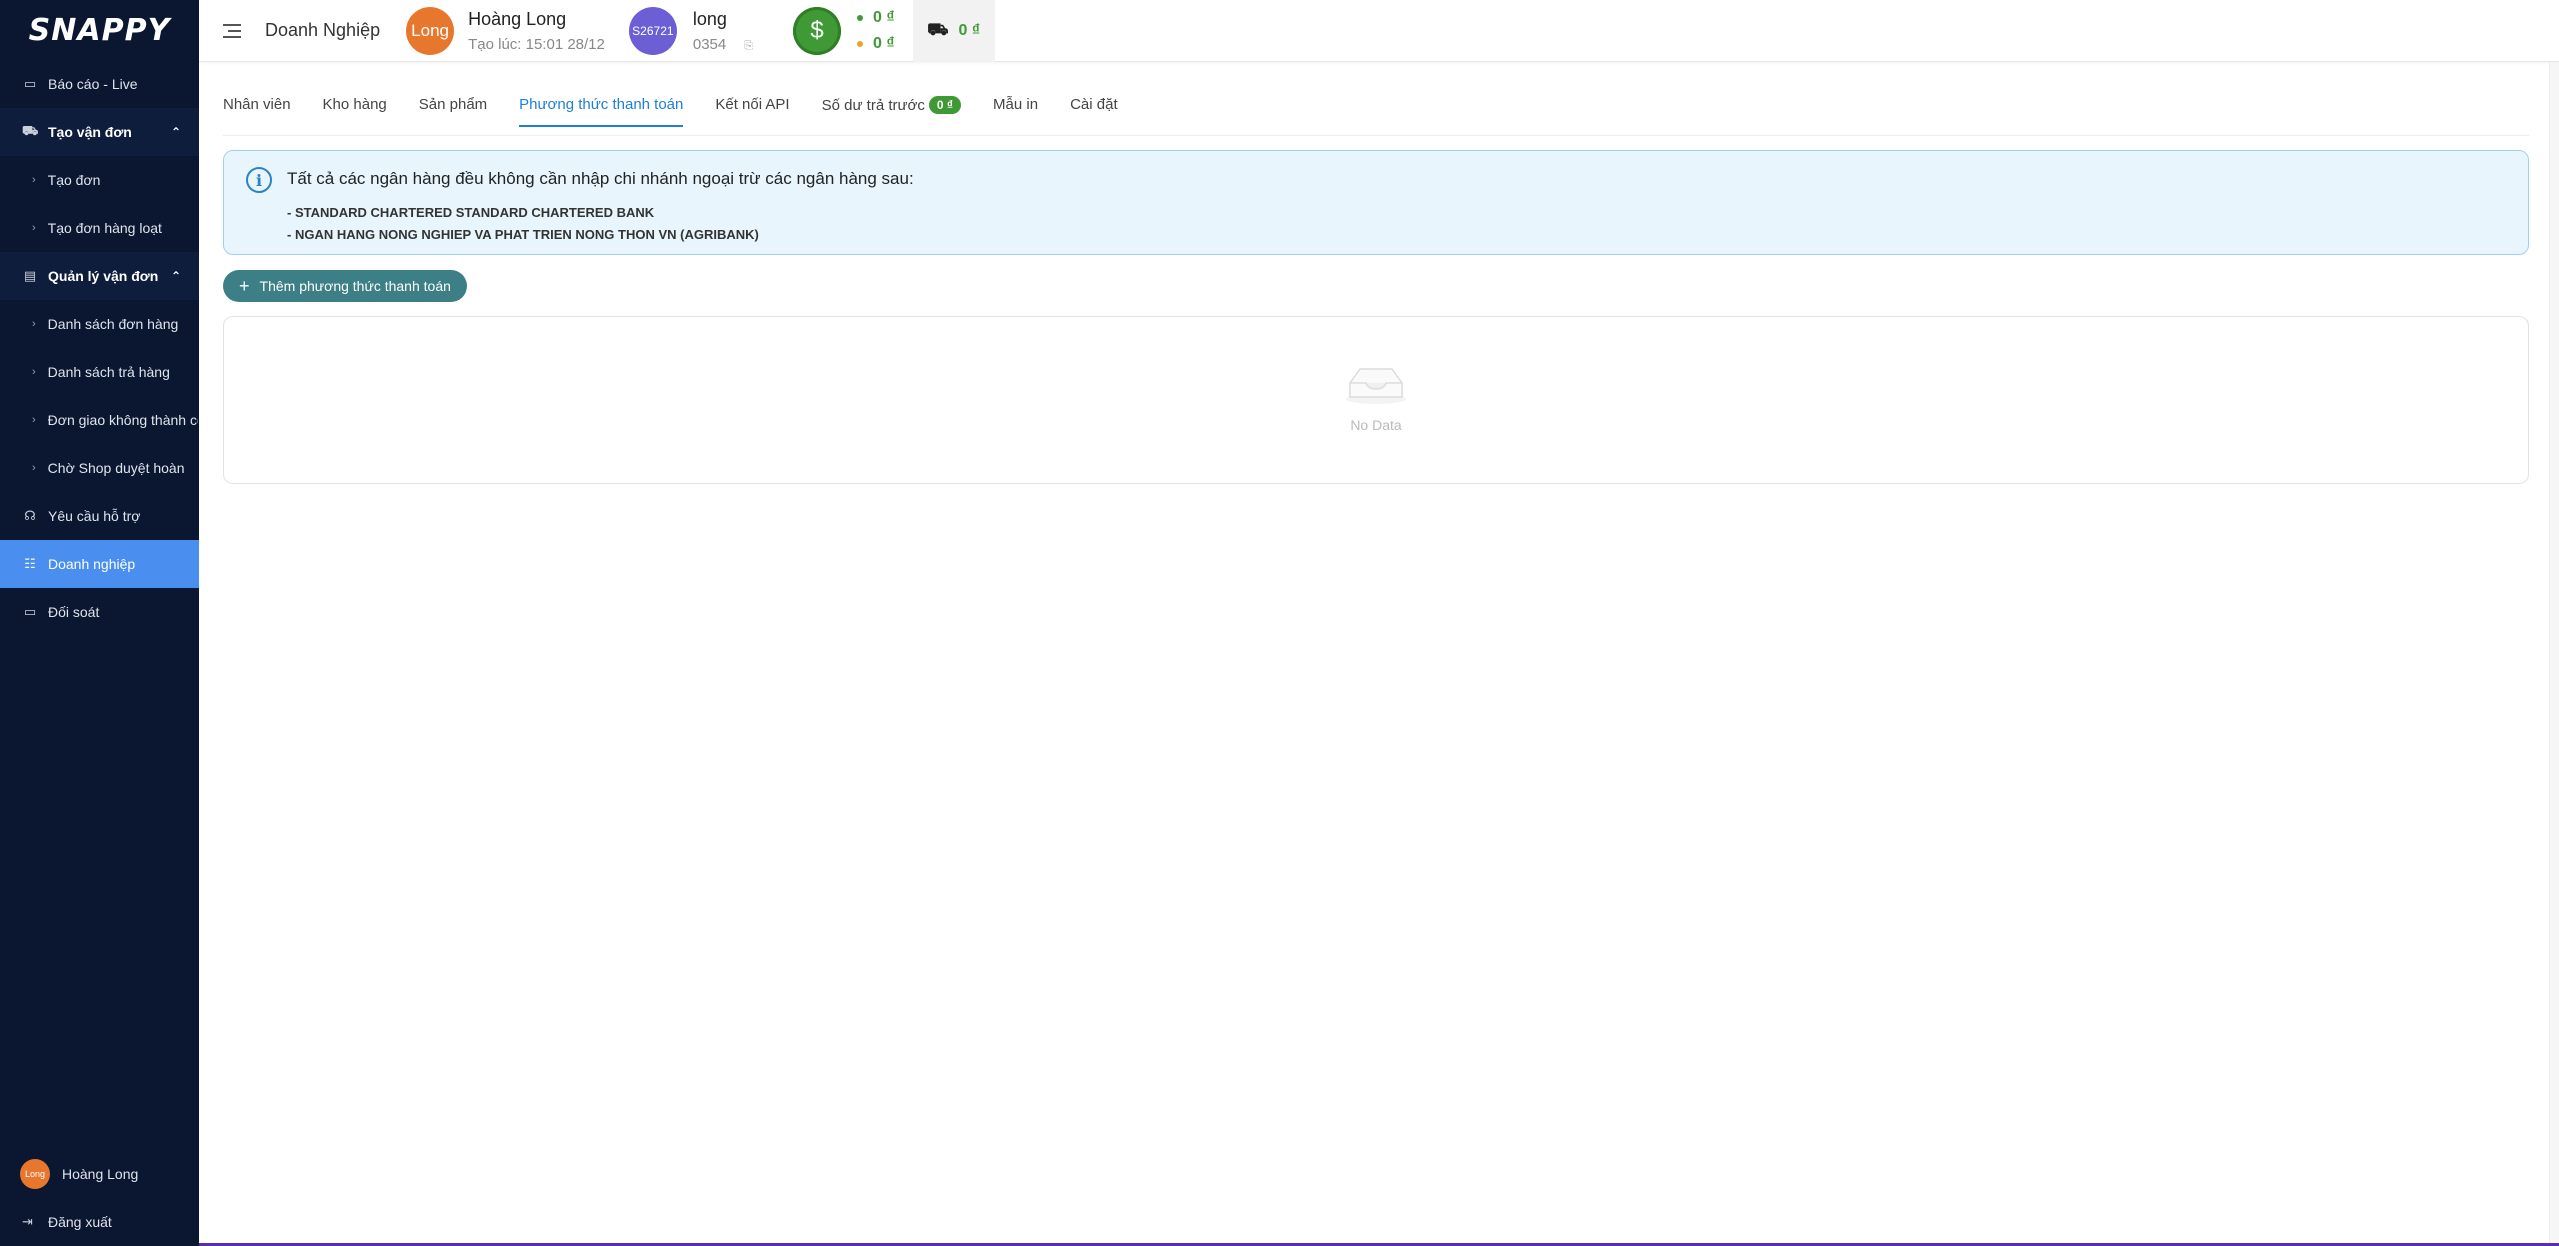 The image size is (2559, 1246). Describe the element at coordinates (30, 611) in the screenshot. I see `card-icon: ▭` at that location.